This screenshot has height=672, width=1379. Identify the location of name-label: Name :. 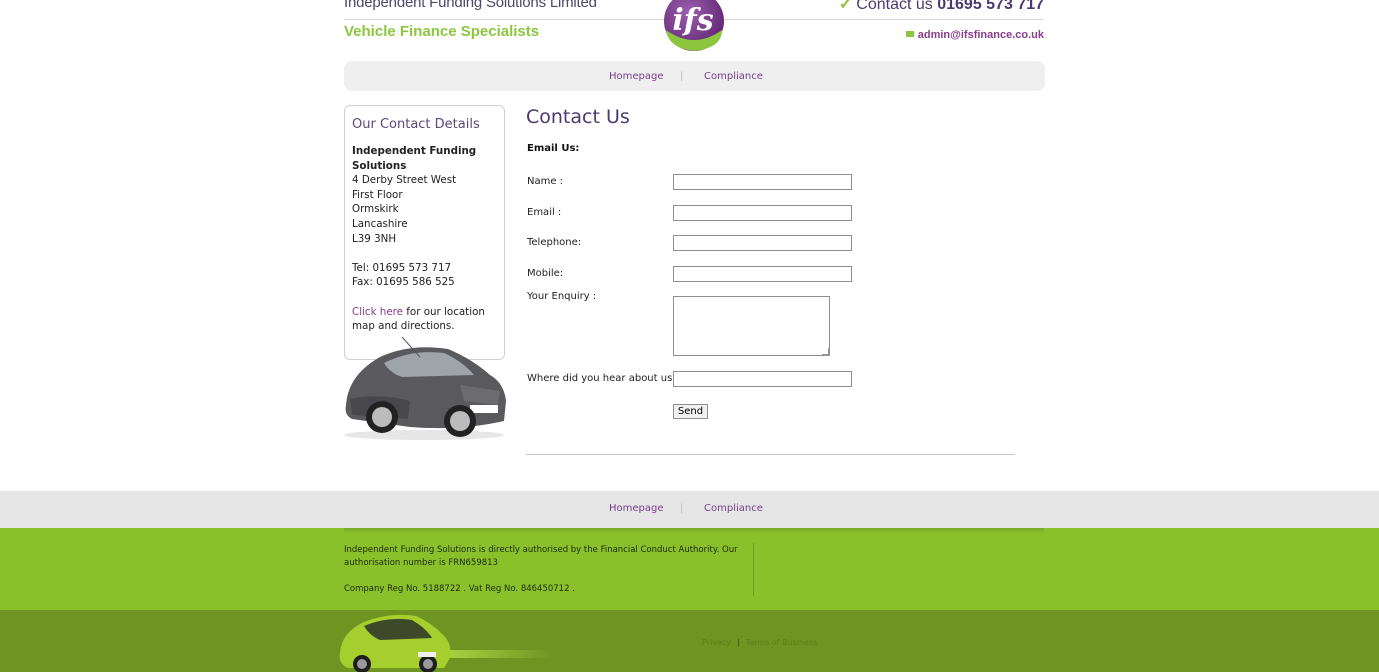
(545, 181).